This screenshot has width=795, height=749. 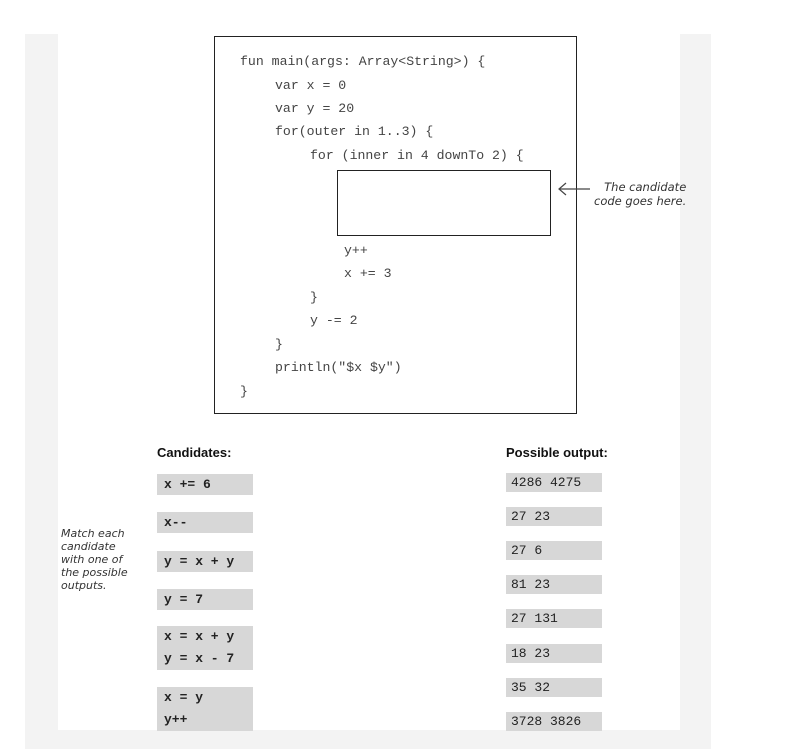 I want to click on output-item: 81 23, so click(x=554, y=584).